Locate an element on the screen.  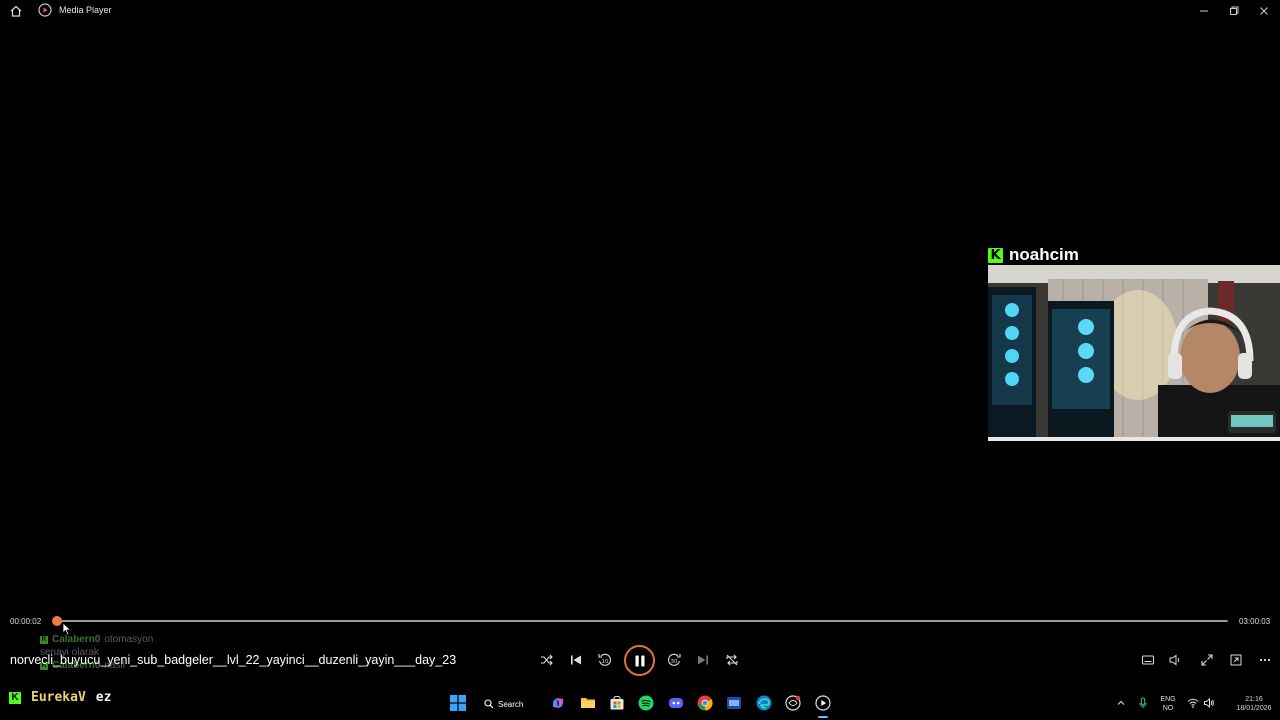
previous-button is located at coordinates (576, 660).